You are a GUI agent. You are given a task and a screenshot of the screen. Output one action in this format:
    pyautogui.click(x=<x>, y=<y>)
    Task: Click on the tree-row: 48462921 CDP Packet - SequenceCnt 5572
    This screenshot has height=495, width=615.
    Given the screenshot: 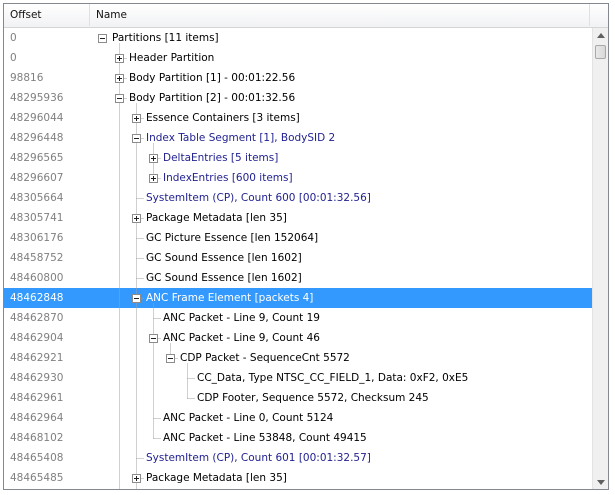 What is the action you would take?
    pyautogui.click(x=298, y=358)
    